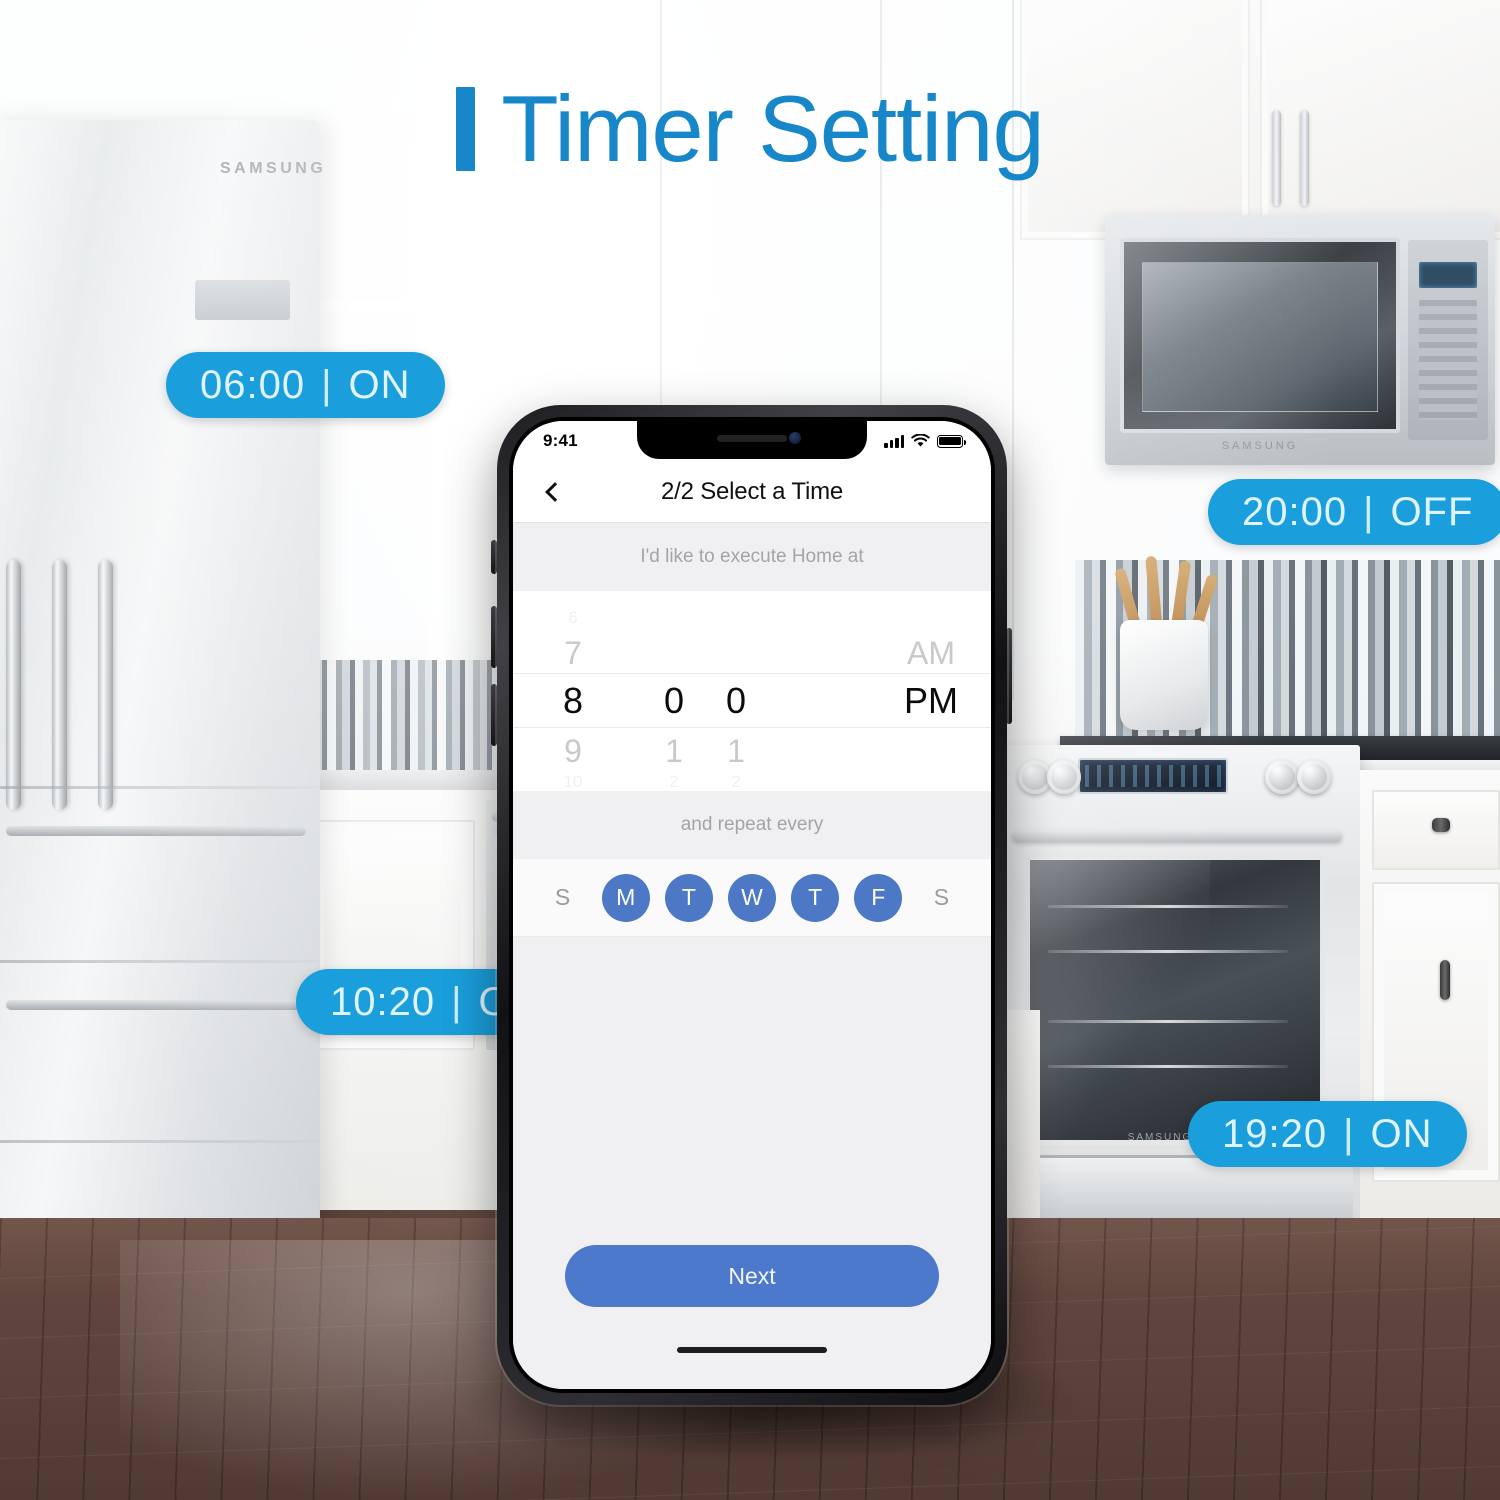 The height and width of the screenshot is (1500, 1500). I want to click on picker-selection-line-top, so click(752, 673).